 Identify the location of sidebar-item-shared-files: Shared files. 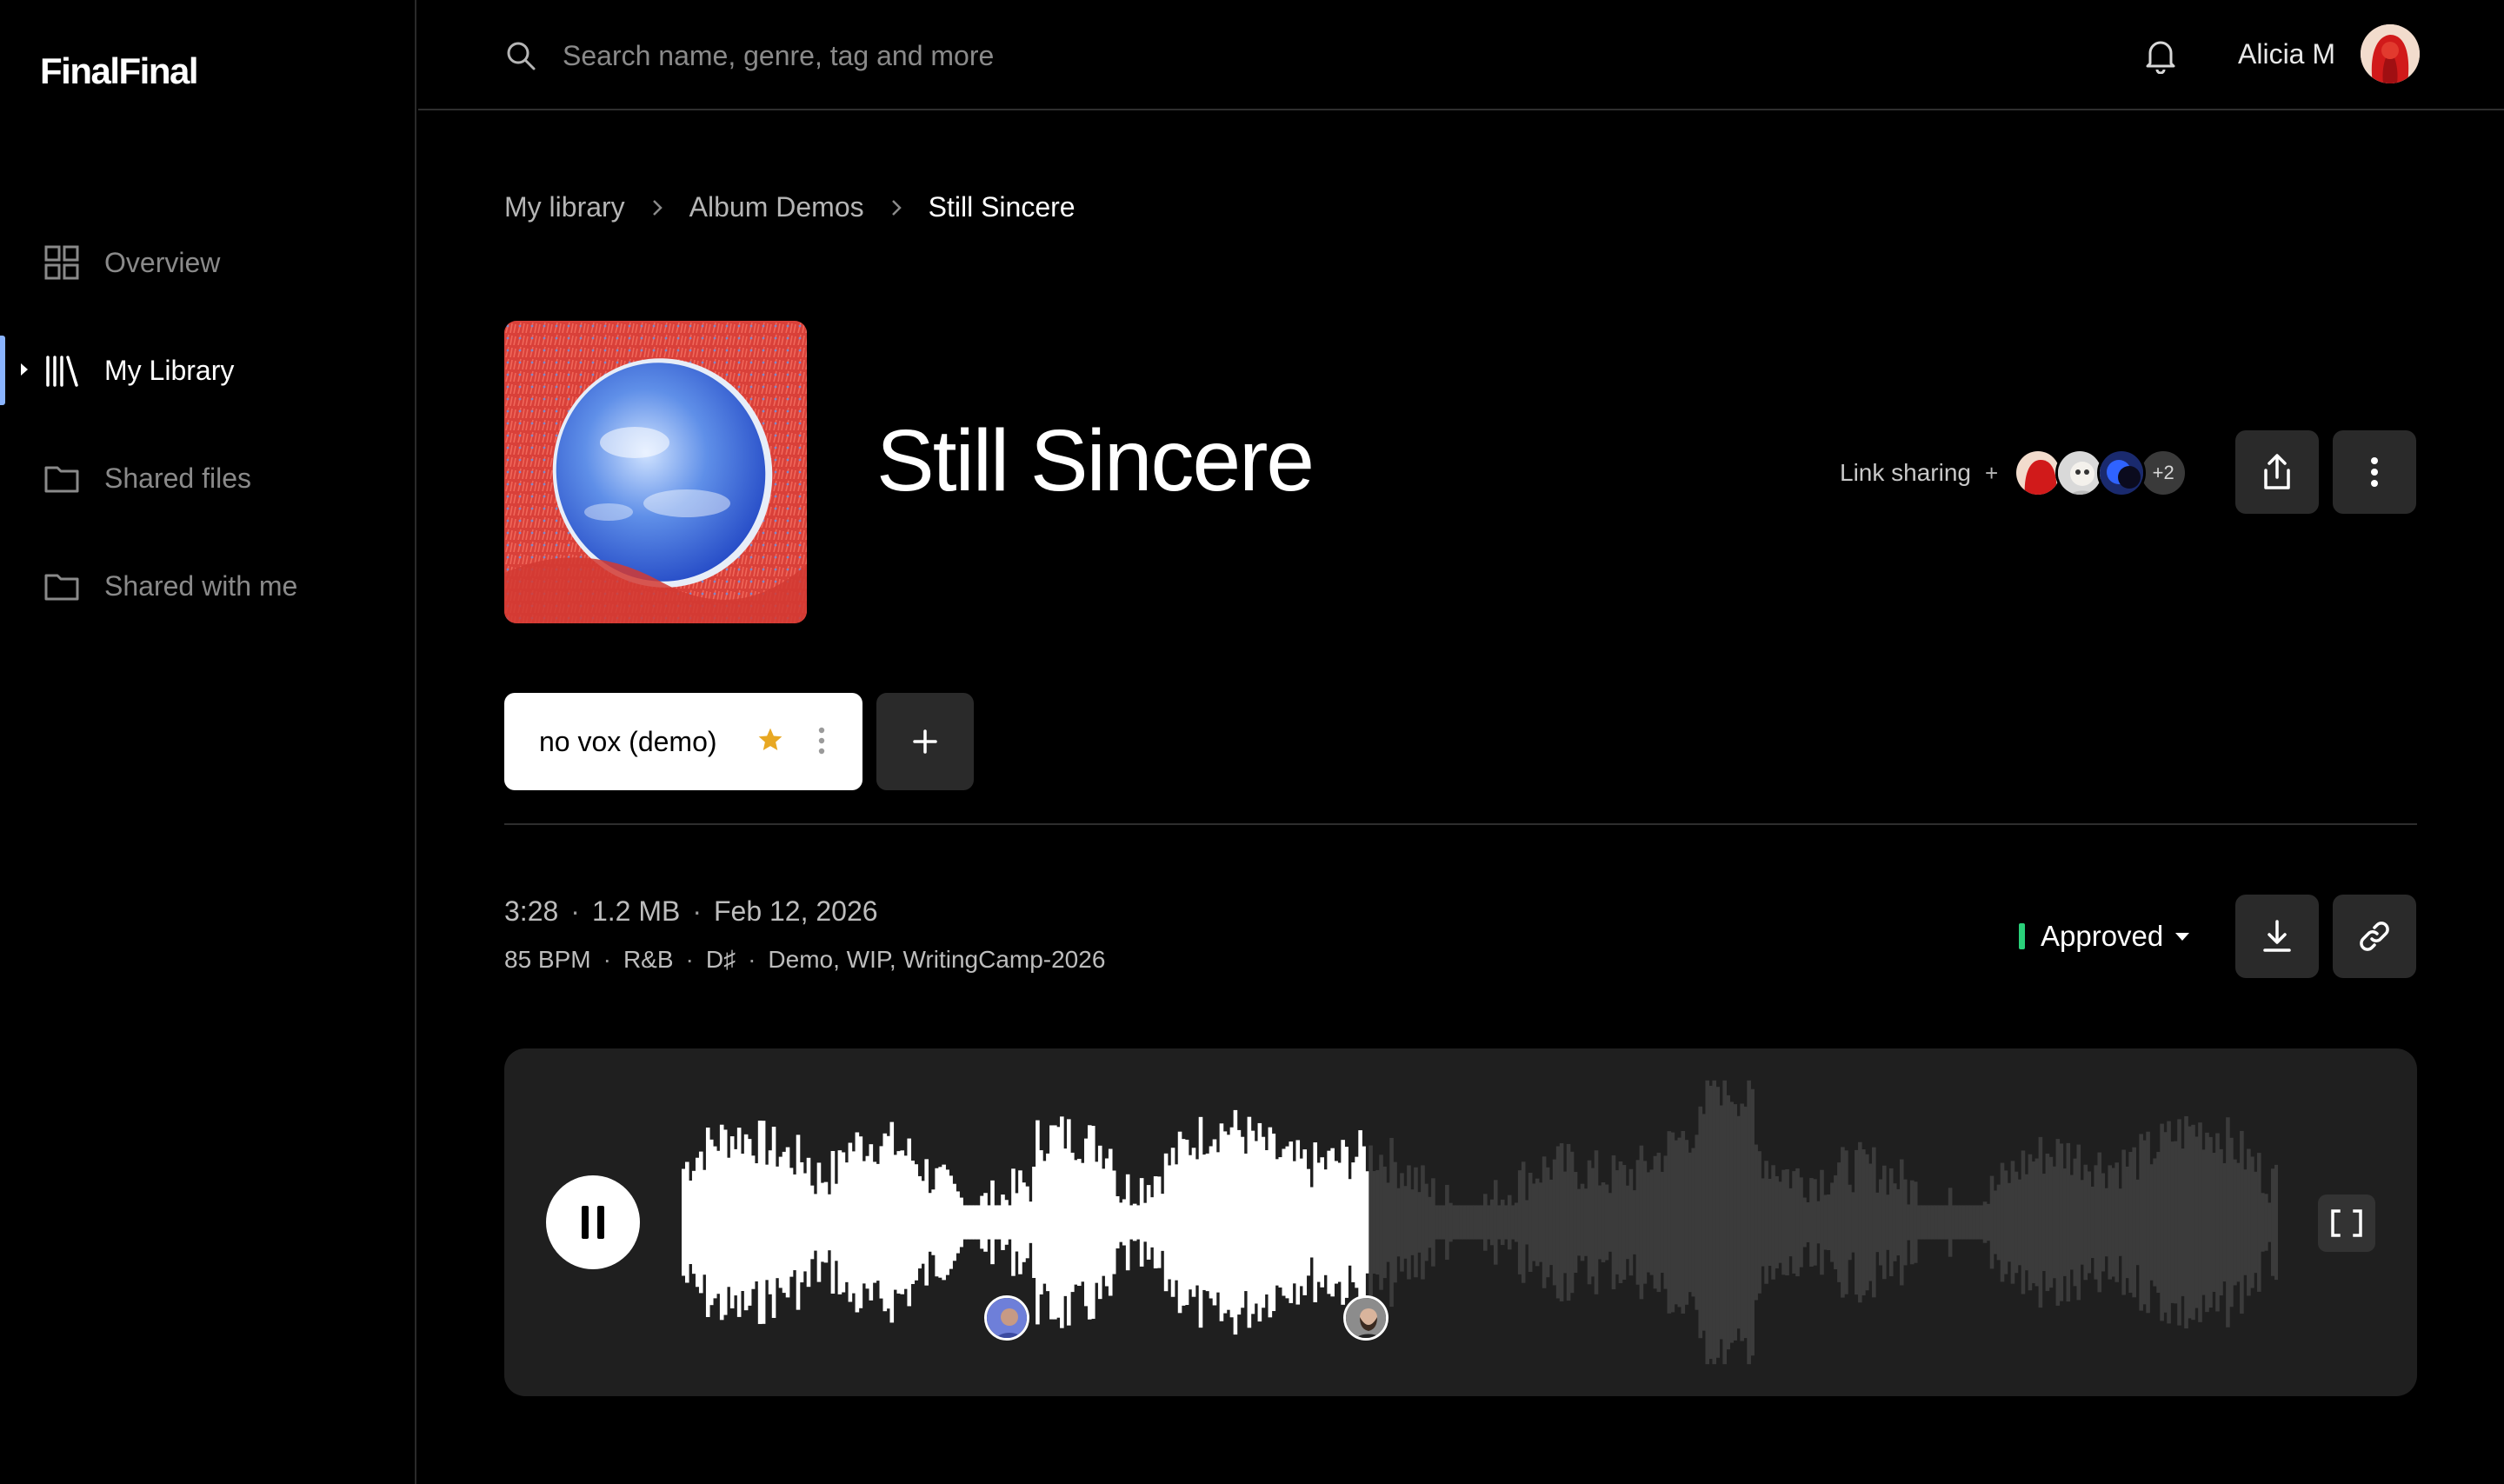
(207, 478).